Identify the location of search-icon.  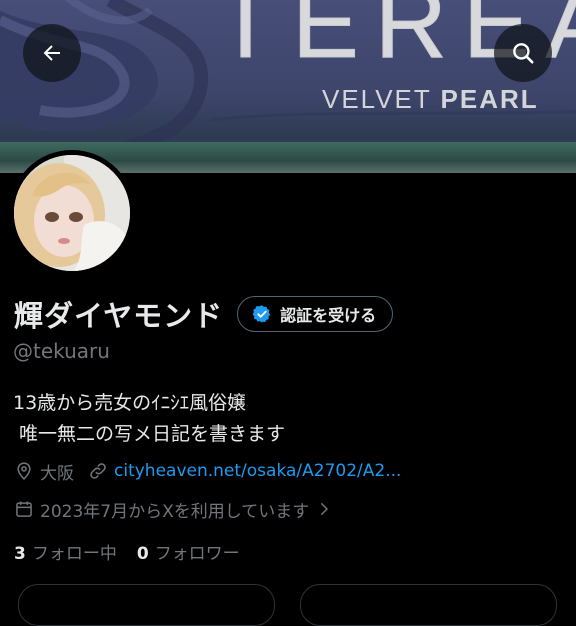
(523, 53).